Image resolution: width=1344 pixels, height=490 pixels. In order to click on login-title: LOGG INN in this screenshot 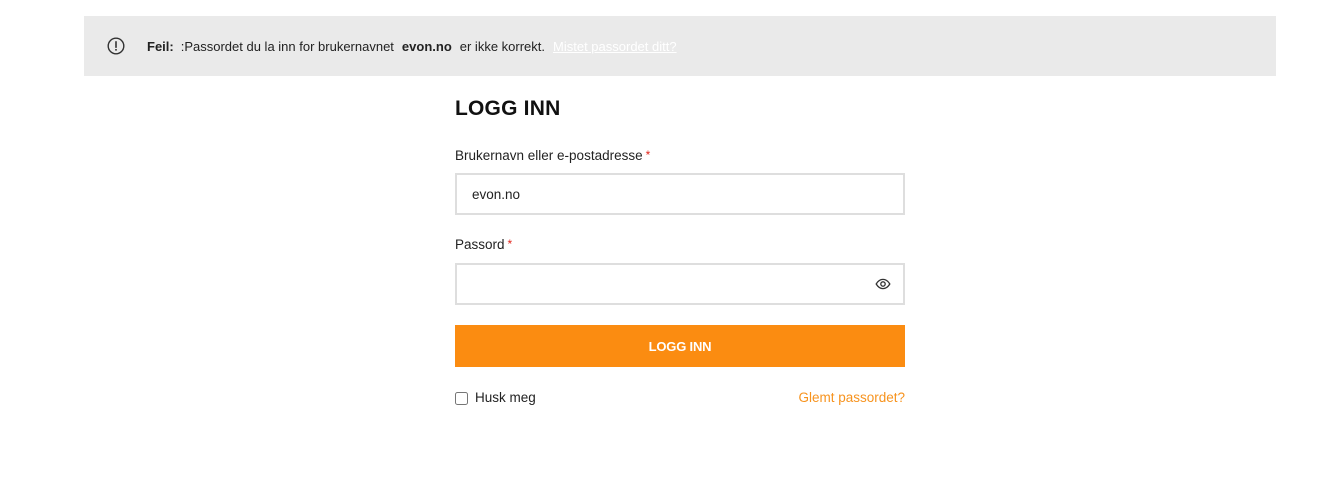, I will do `click(508, 108)`.